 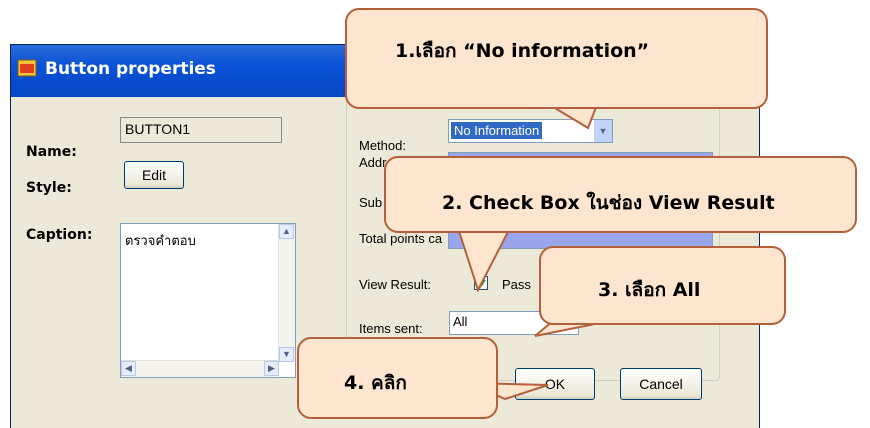 I want to click on app-icon, so click(x=27, y=68).